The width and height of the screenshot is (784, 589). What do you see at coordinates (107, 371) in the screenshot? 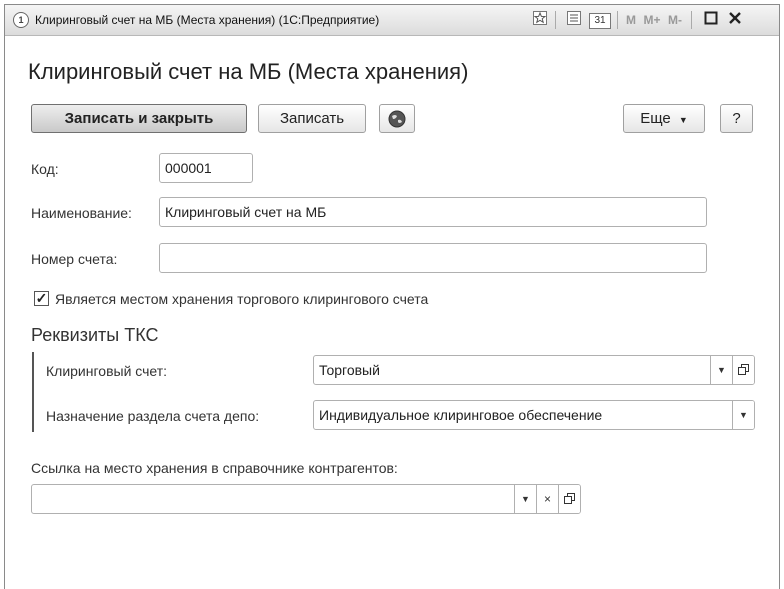
I see `clearing-account-label: Клиринговый счет:` at bounding box center [107, 371].